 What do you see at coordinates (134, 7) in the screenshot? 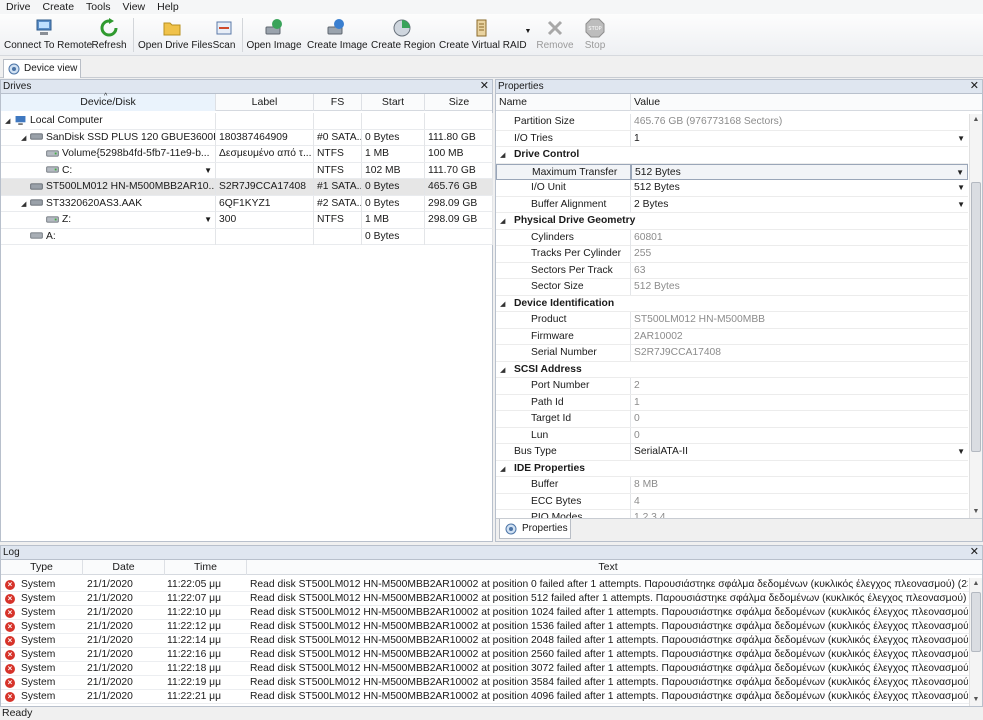
I see `menu-view: View` at bounding box center [134, 7].